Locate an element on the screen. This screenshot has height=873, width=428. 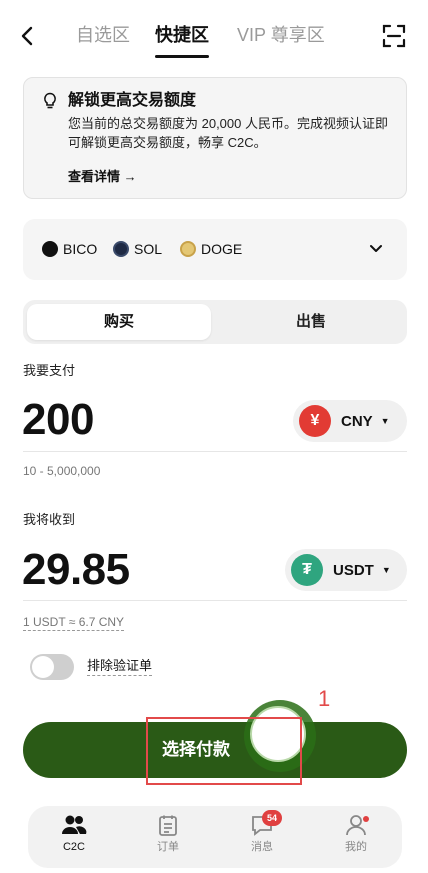
tether-icon: ₮ is located at coordinates (307, 570).